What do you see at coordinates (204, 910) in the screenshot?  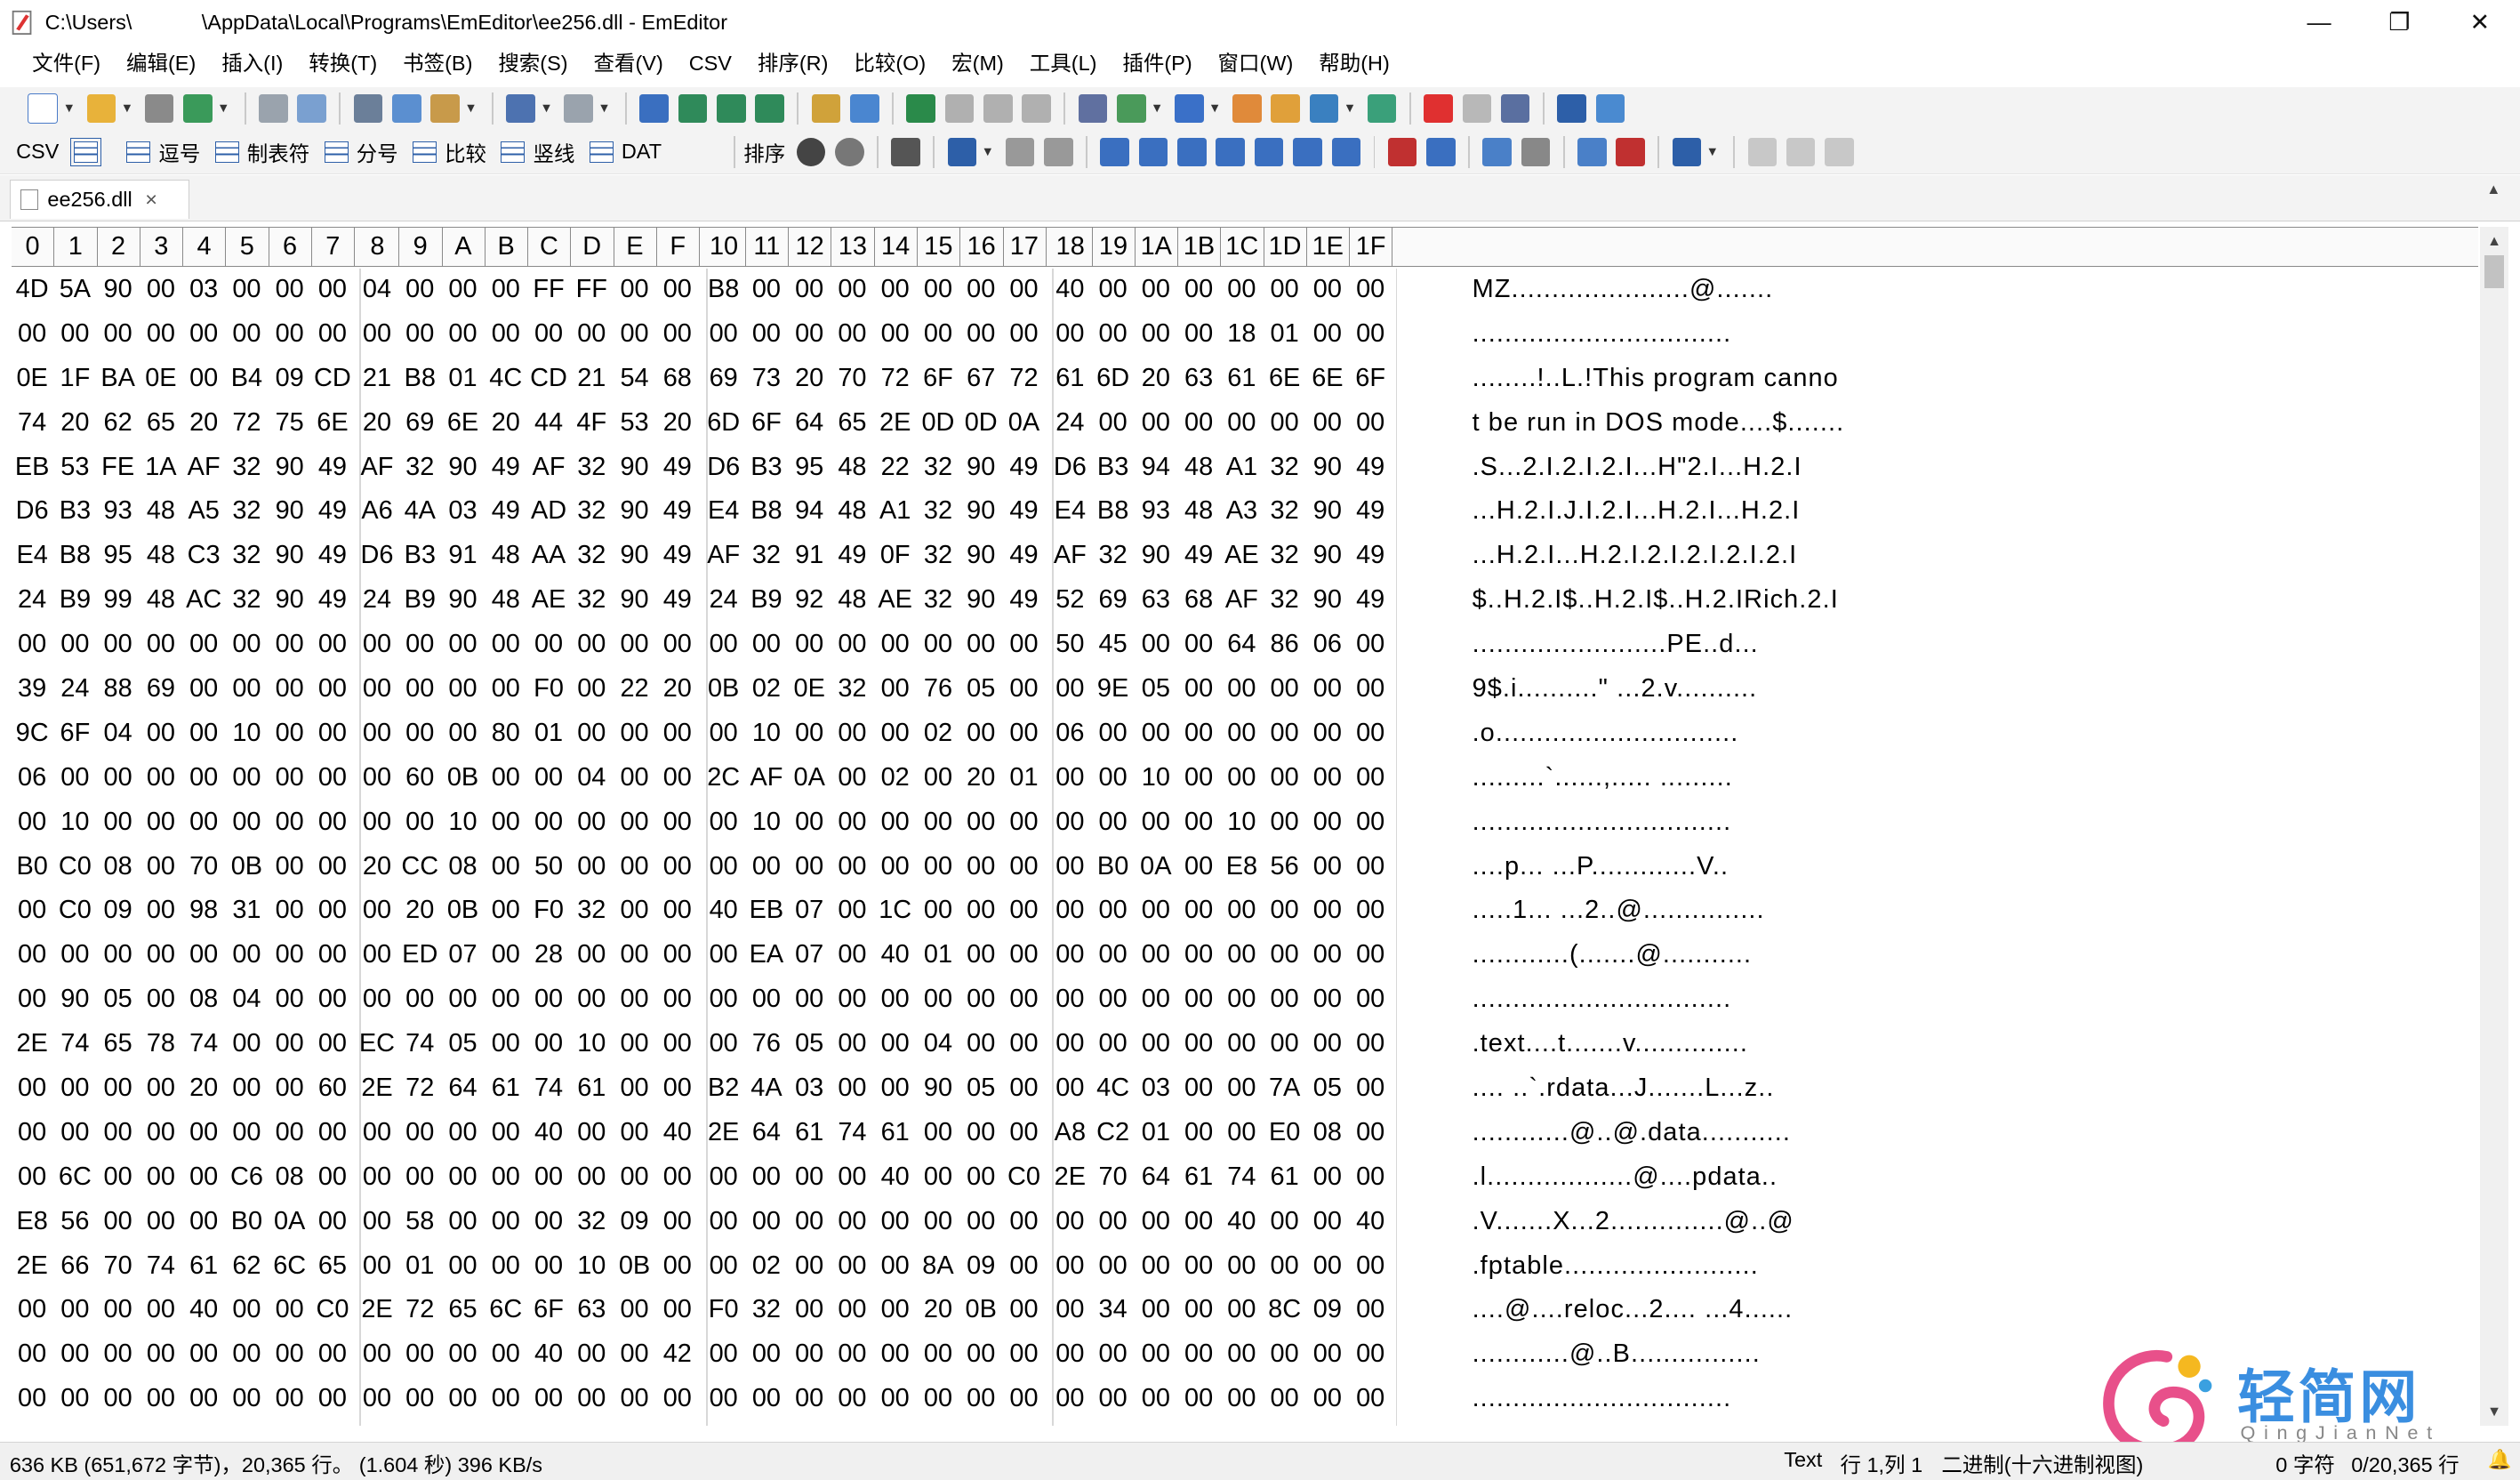 I see `hex-byte: 98` at bounding box center [204, 910].